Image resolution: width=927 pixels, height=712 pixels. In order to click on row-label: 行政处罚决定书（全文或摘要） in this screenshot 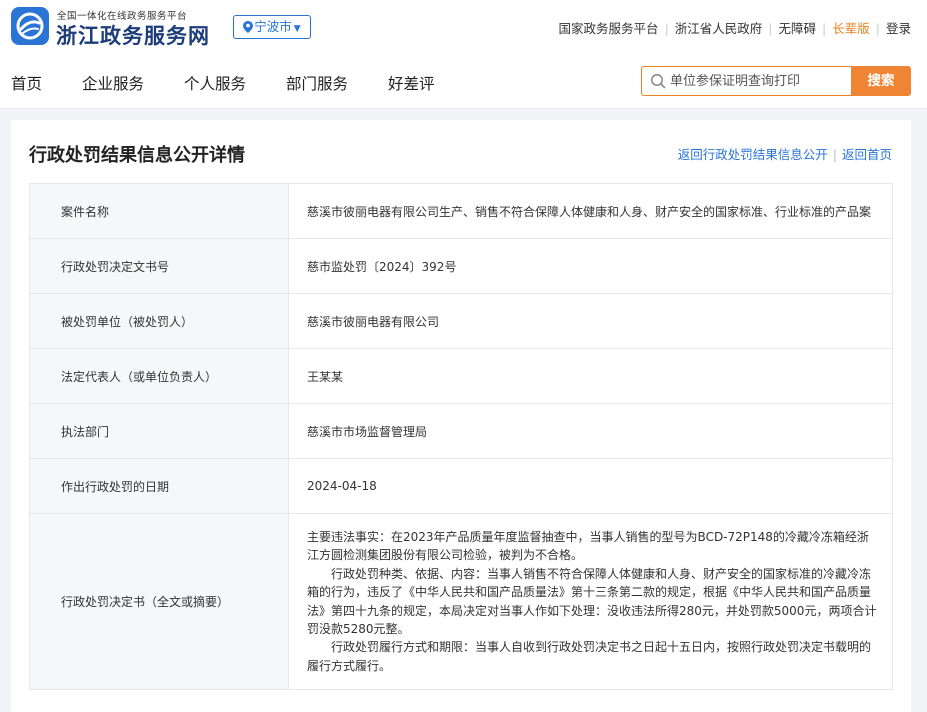, I will do `click(159, 601)`.